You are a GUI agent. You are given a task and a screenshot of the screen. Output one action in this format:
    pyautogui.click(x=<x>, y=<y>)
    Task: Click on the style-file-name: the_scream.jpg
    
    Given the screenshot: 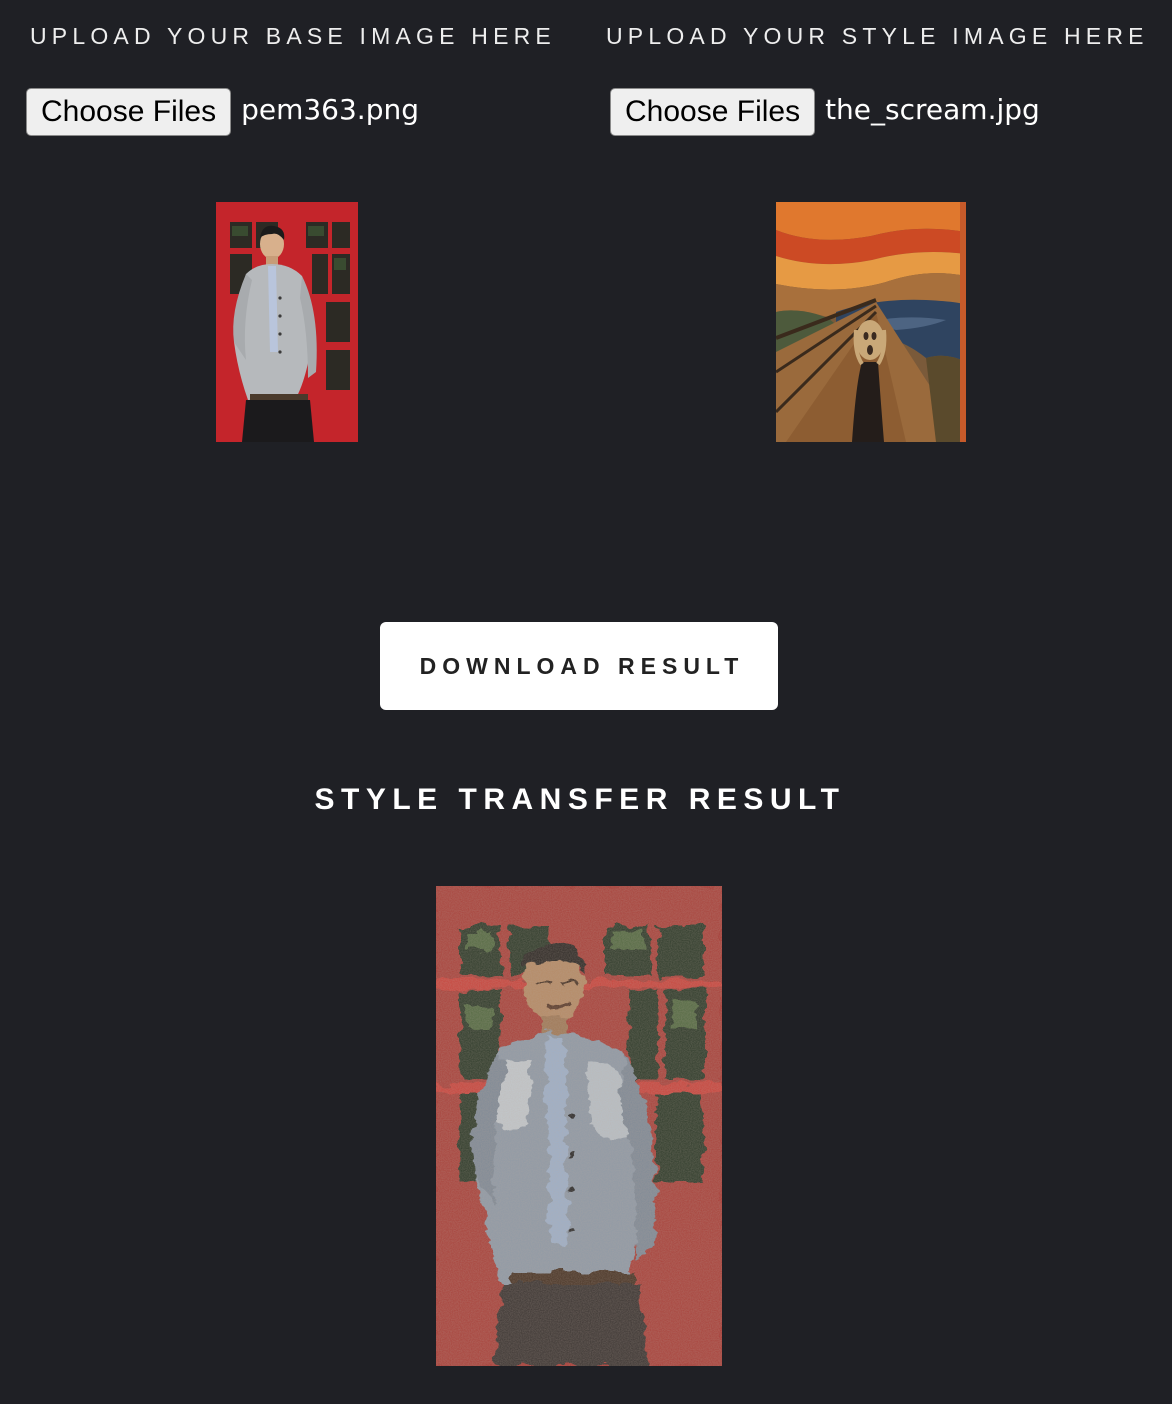 What is the action you would take?
    pyautogui.click(x=932, y=109)
    